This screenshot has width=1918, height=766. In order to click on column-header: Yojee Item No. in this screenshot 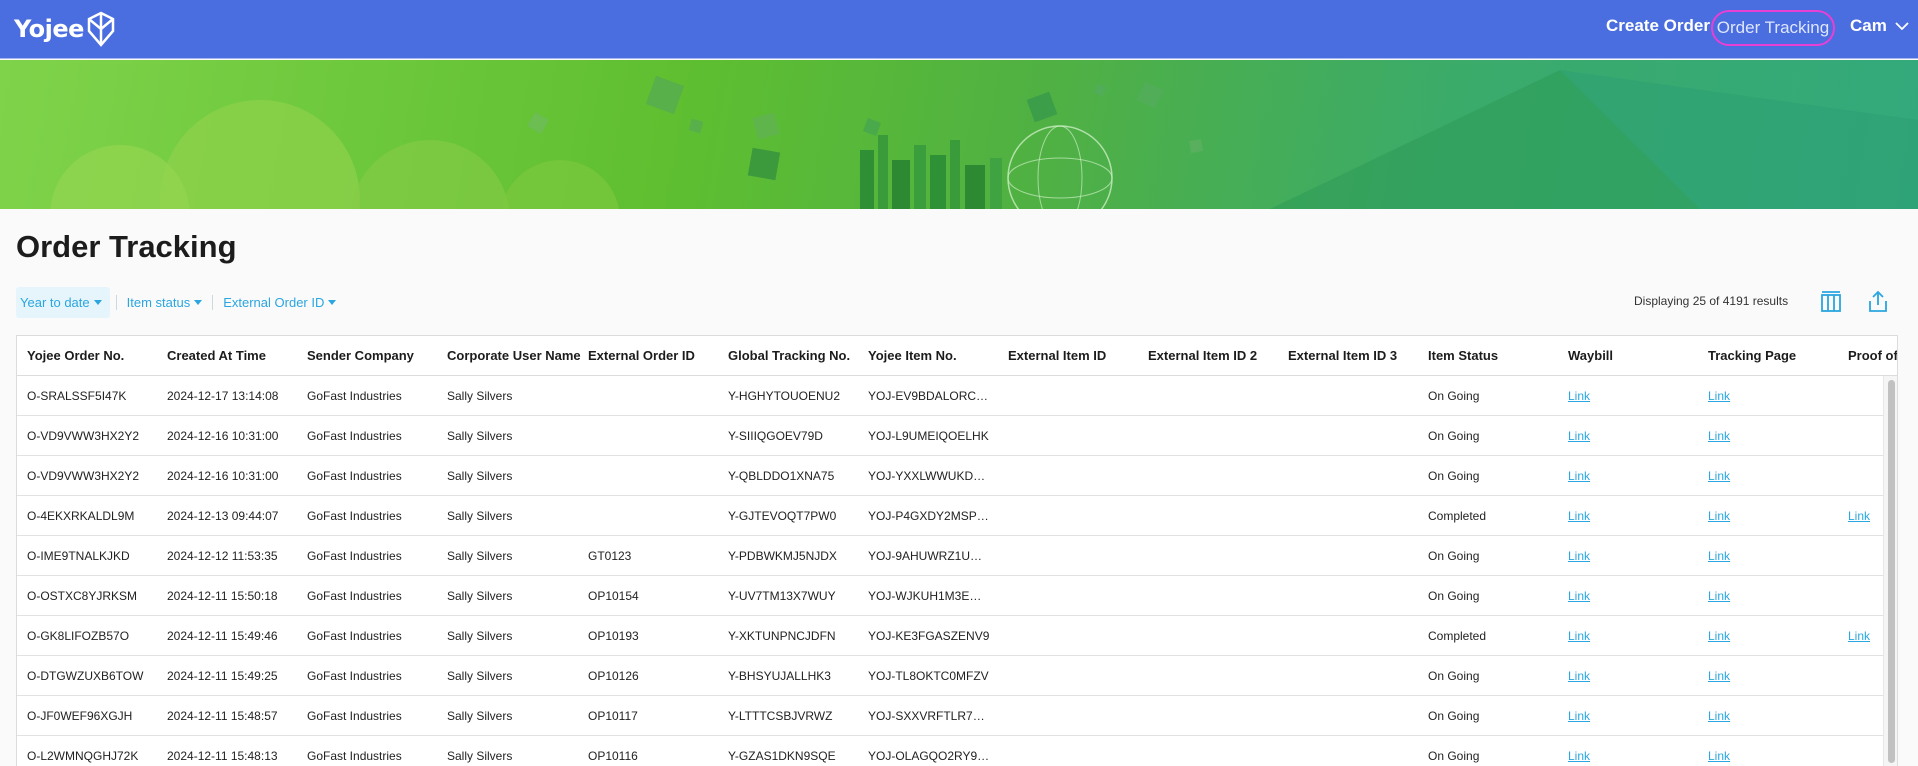, I will do `click(929, 356)`.